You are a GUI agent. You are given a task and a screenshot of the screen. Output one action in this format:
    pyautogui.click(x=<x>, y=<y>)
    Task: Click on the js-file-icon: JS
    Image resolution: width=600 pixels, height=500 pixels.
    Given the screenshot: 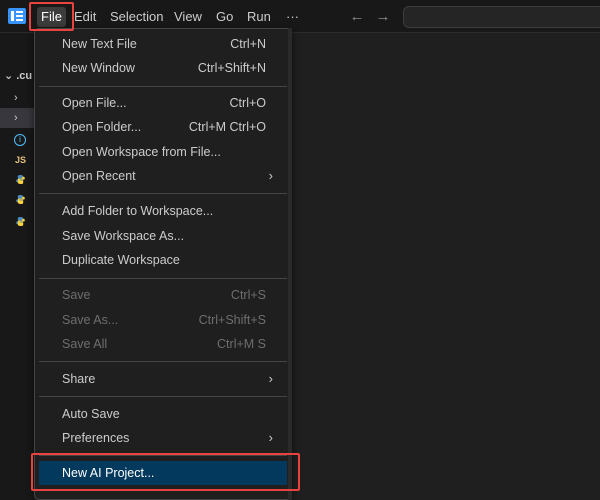 What is the action you would take?
    pyautogui.click(x=21, y=160)
    